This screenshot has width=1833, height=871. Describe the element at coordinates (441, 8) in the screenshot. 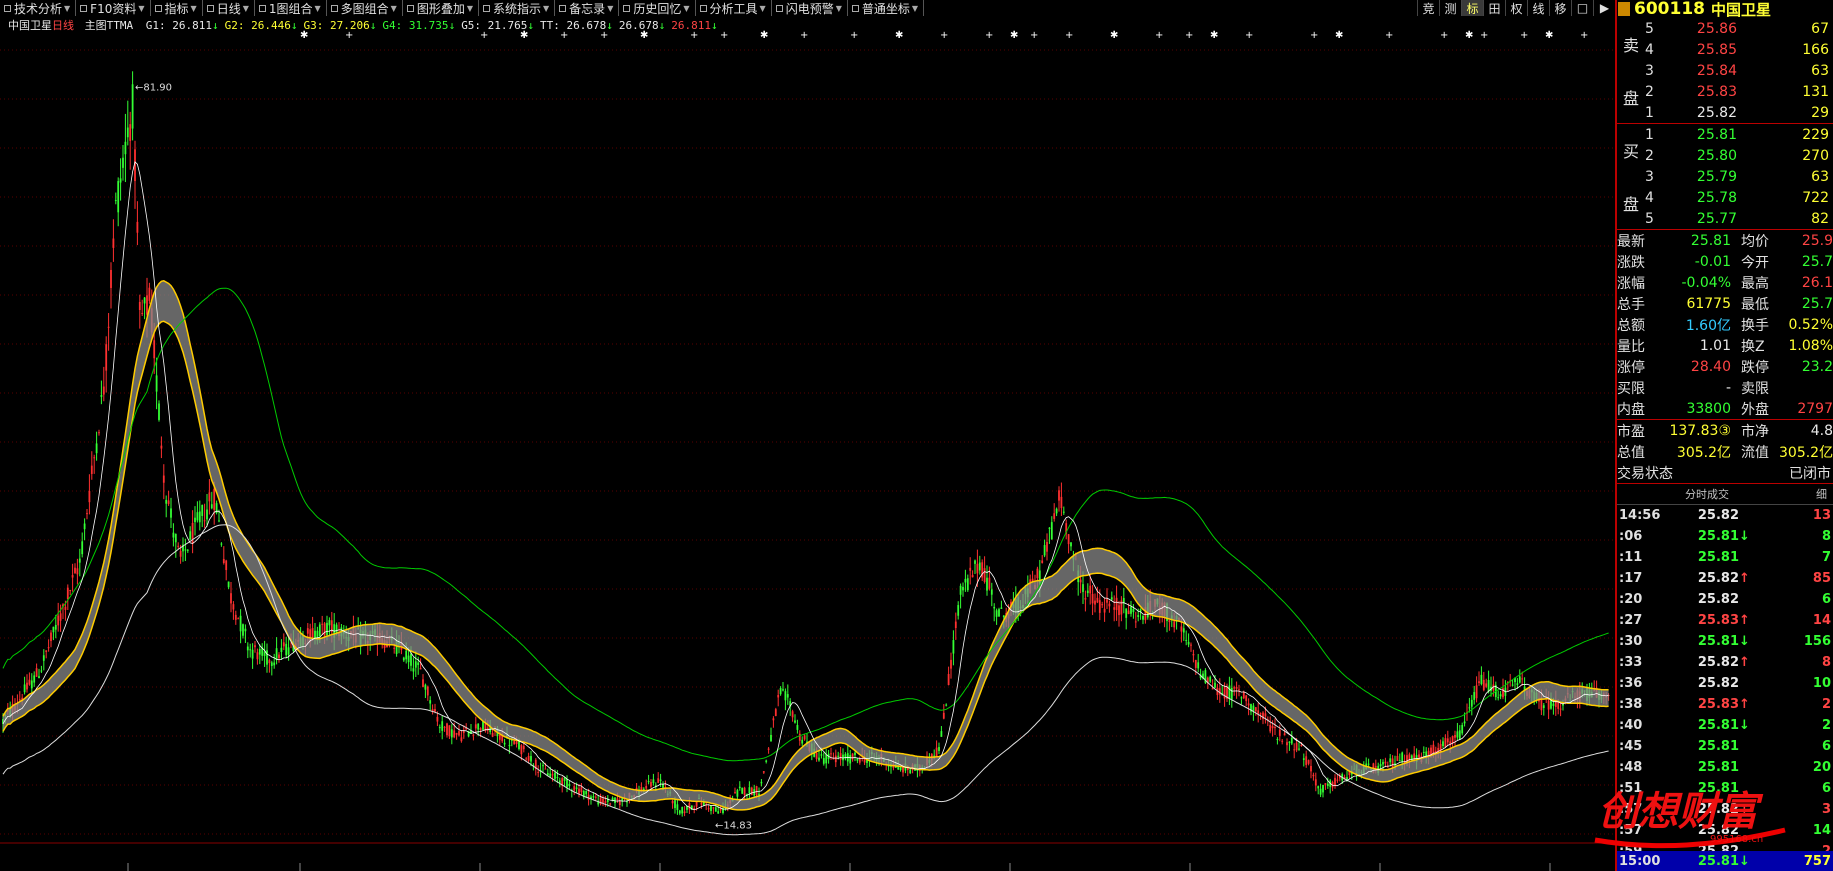

I see `menu-item-6: 图形叠加 ▼` at that location.